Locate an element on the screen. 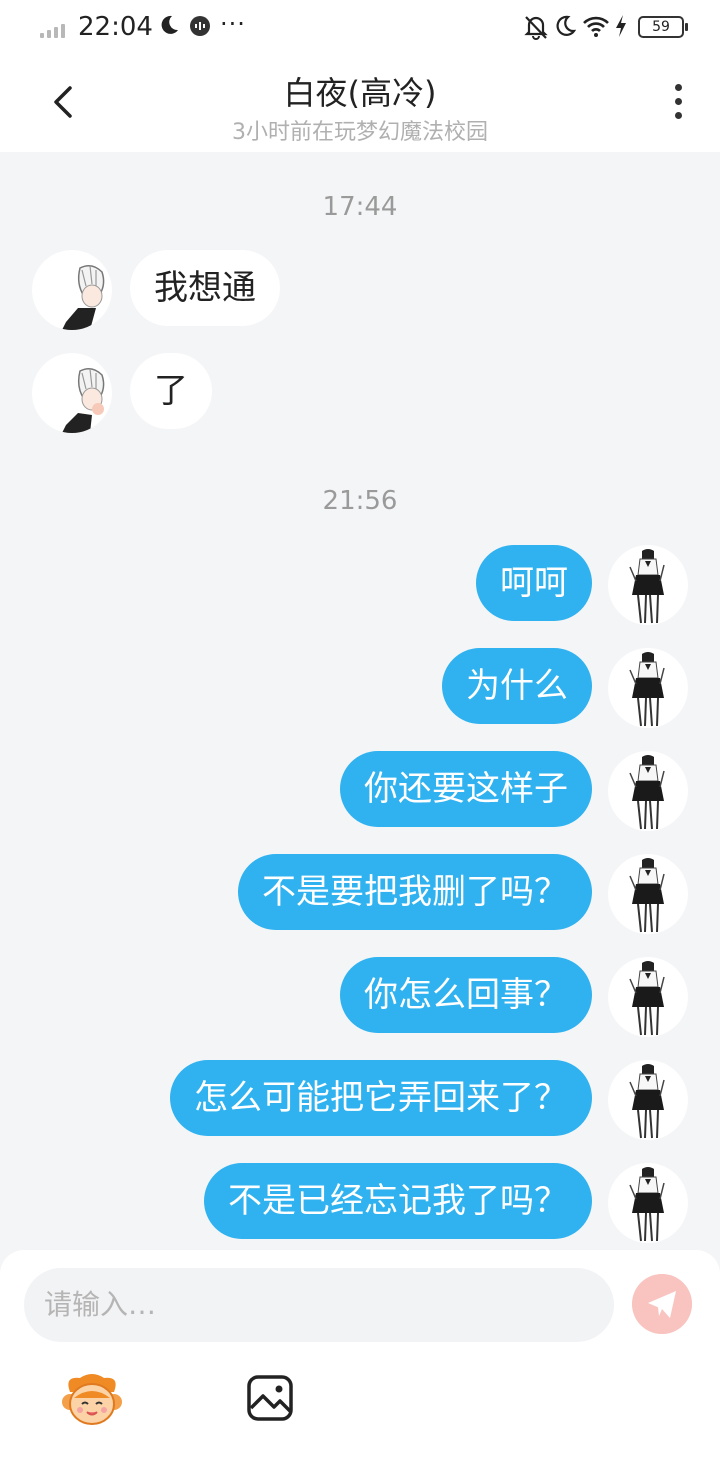  voice-app-icon is located at coordinates (200, 26).